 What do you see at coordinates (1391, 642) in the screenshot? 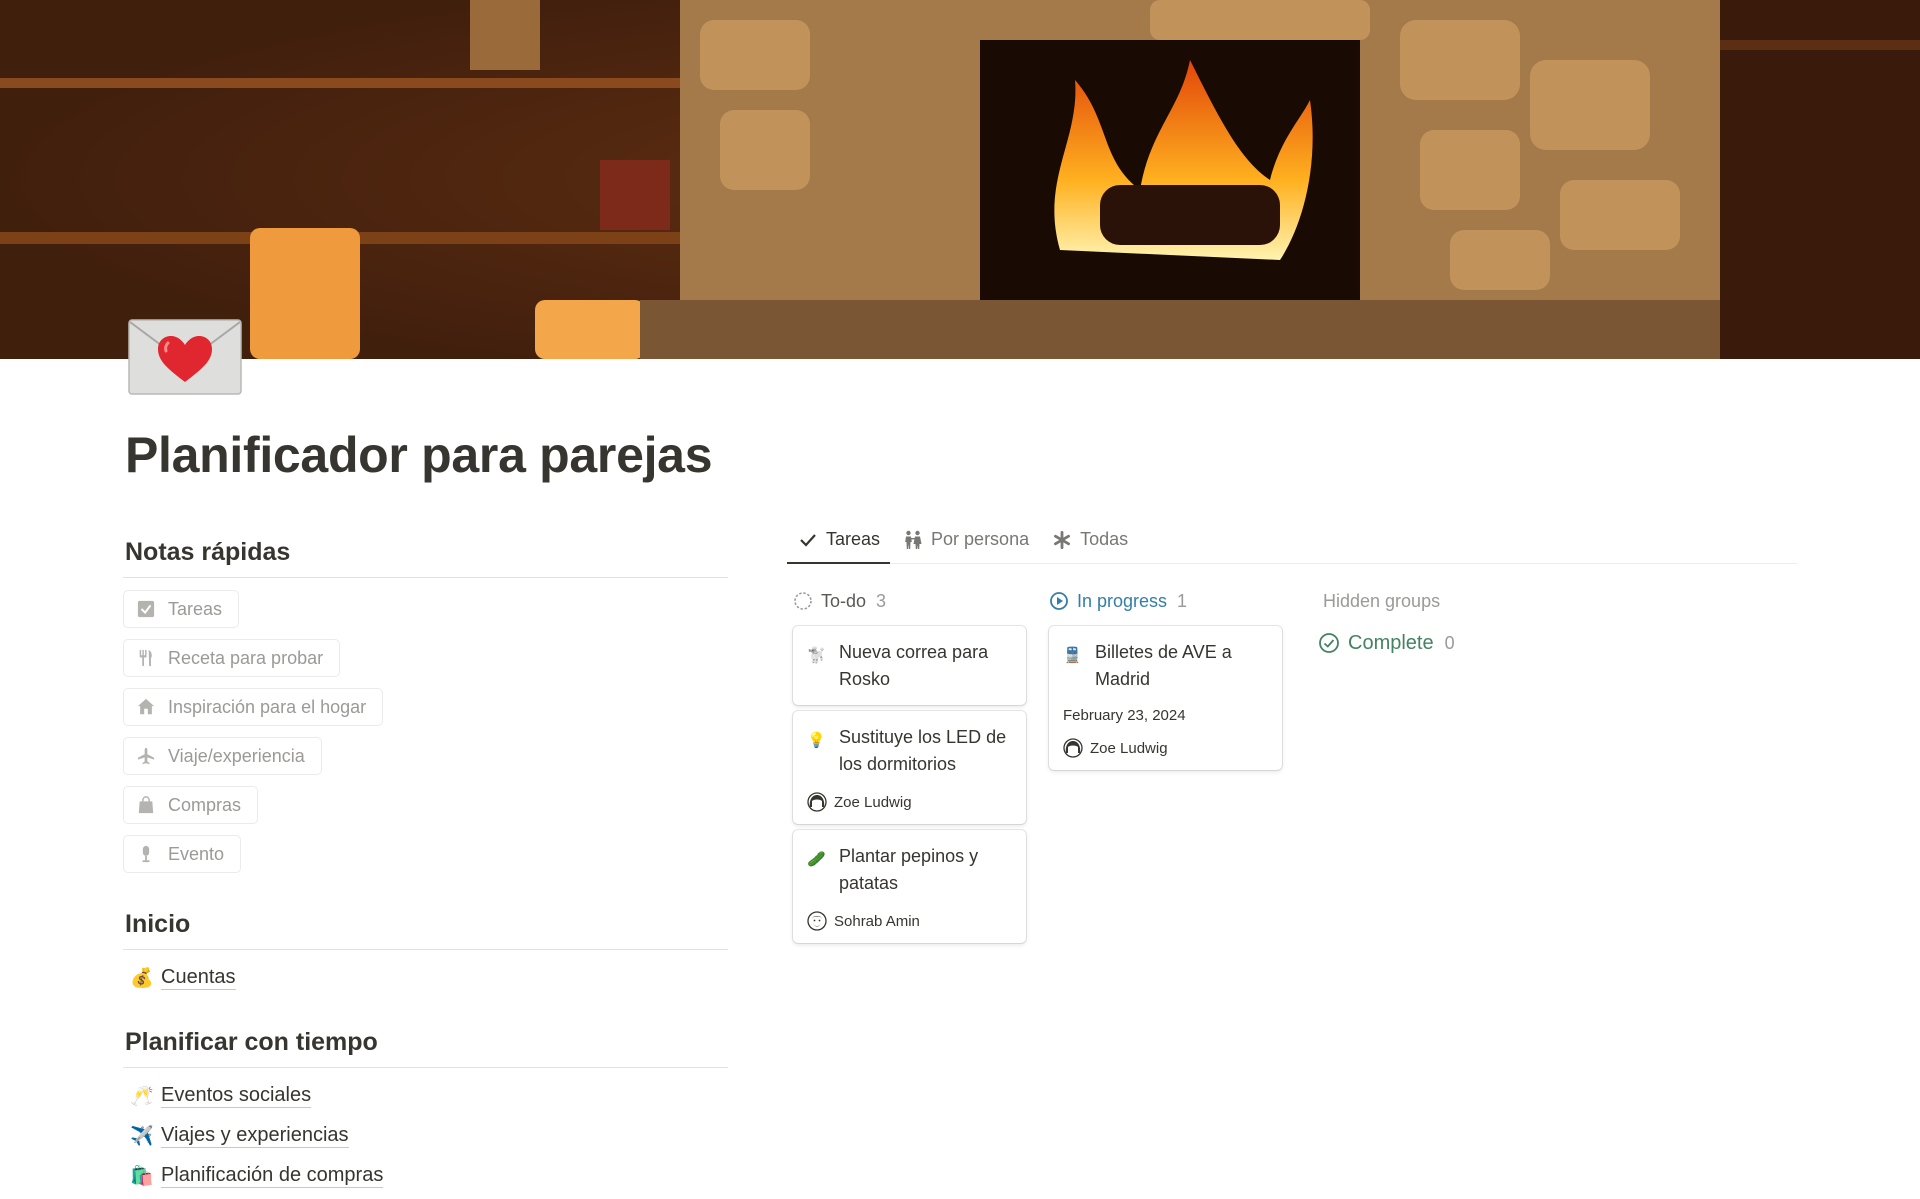
I see `group-name: Complete` at bounding box center [1391, 642].